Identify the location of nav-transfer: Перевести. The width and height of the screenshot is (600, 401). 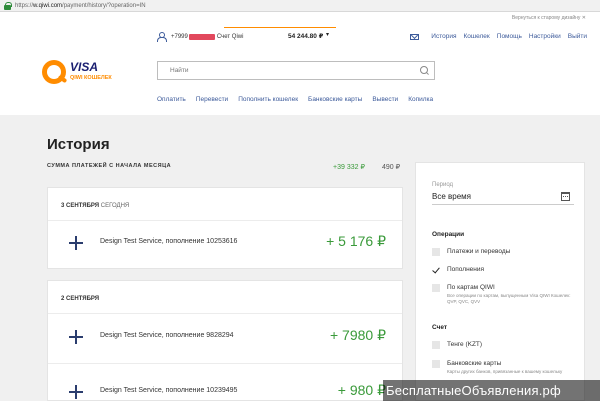
(212, 99).